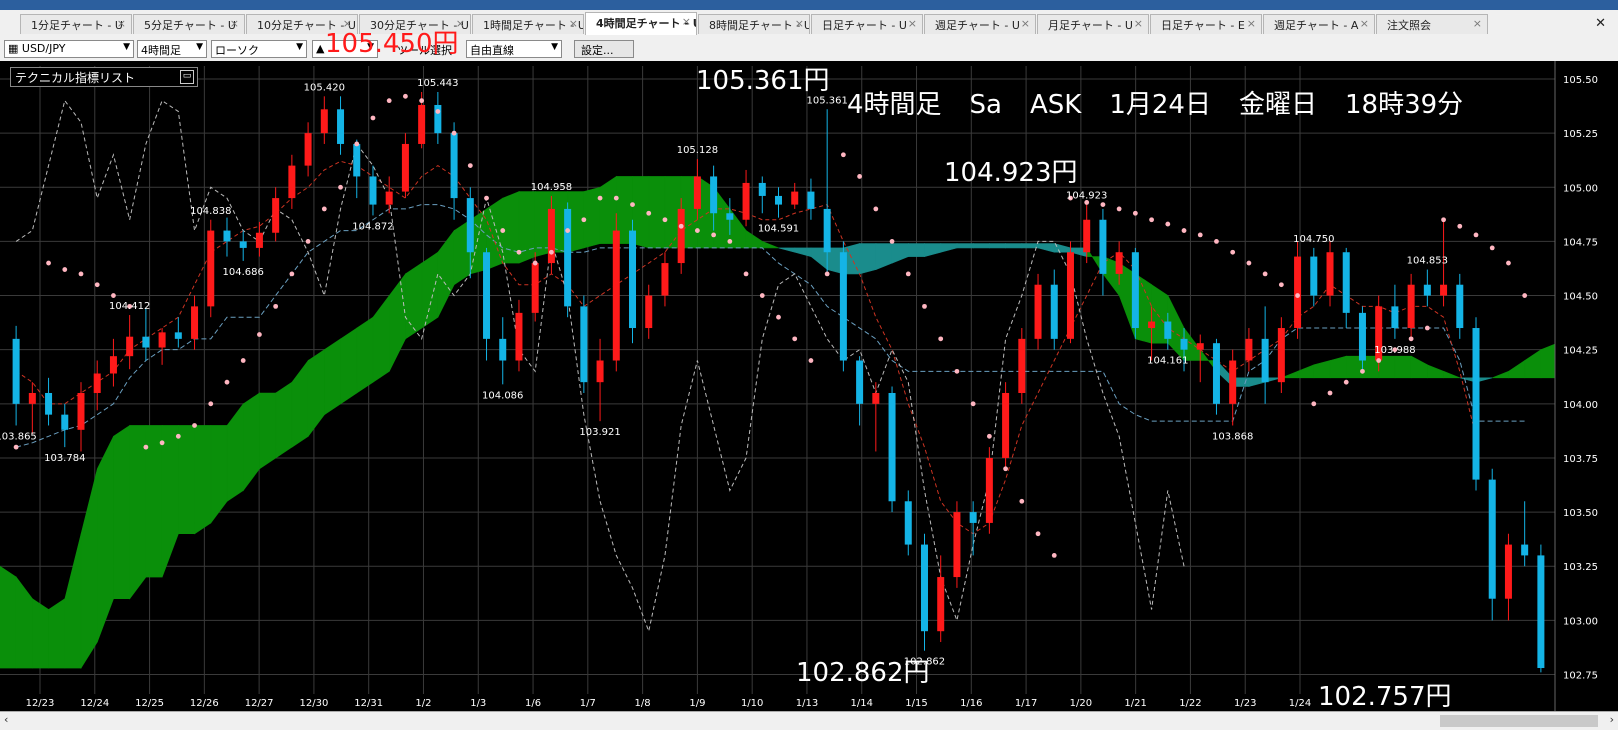 Image resolution: width=1618 pixels, height=730 pixels. Describe the element at coordinates (754, 24) in the screenshot. I see `tab-8hour-chart: 8時間足チャート - U ×` at that location.